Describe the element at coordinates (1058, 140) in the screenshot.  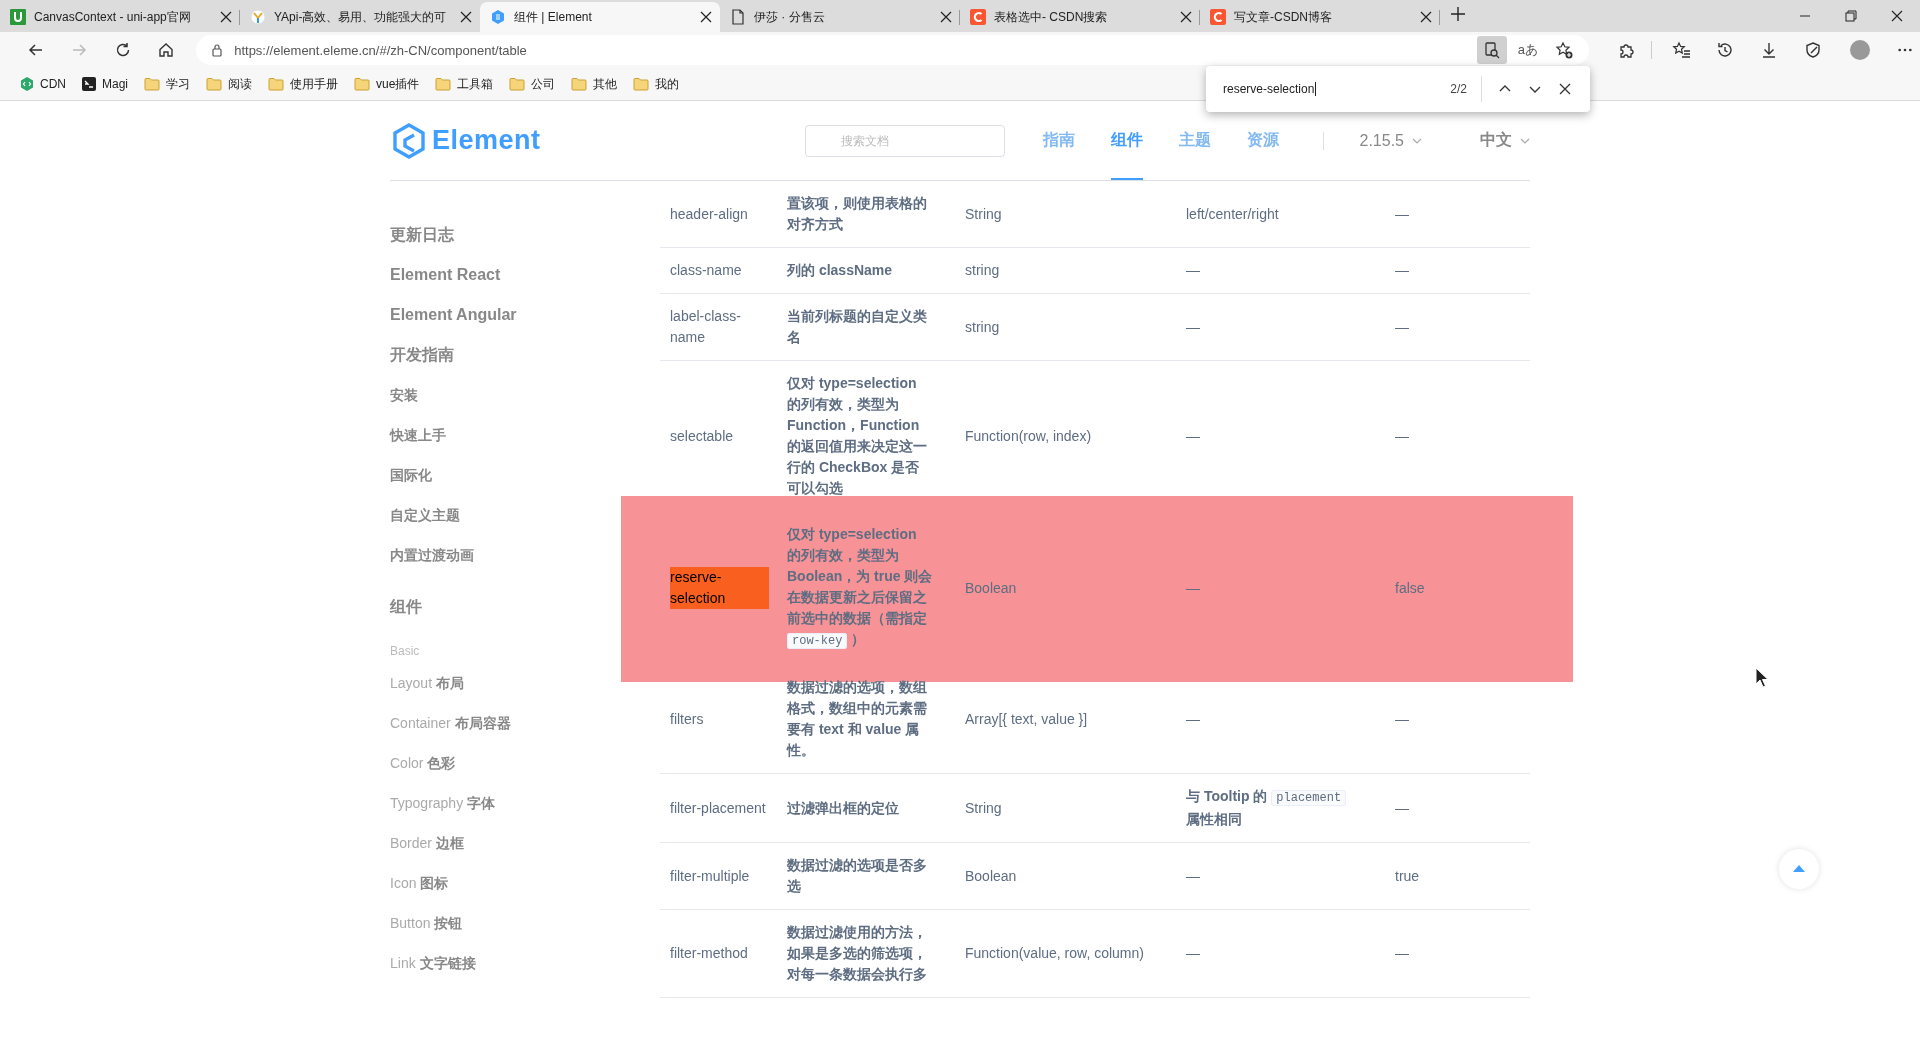
I see `nav-link: 指南` at that location.